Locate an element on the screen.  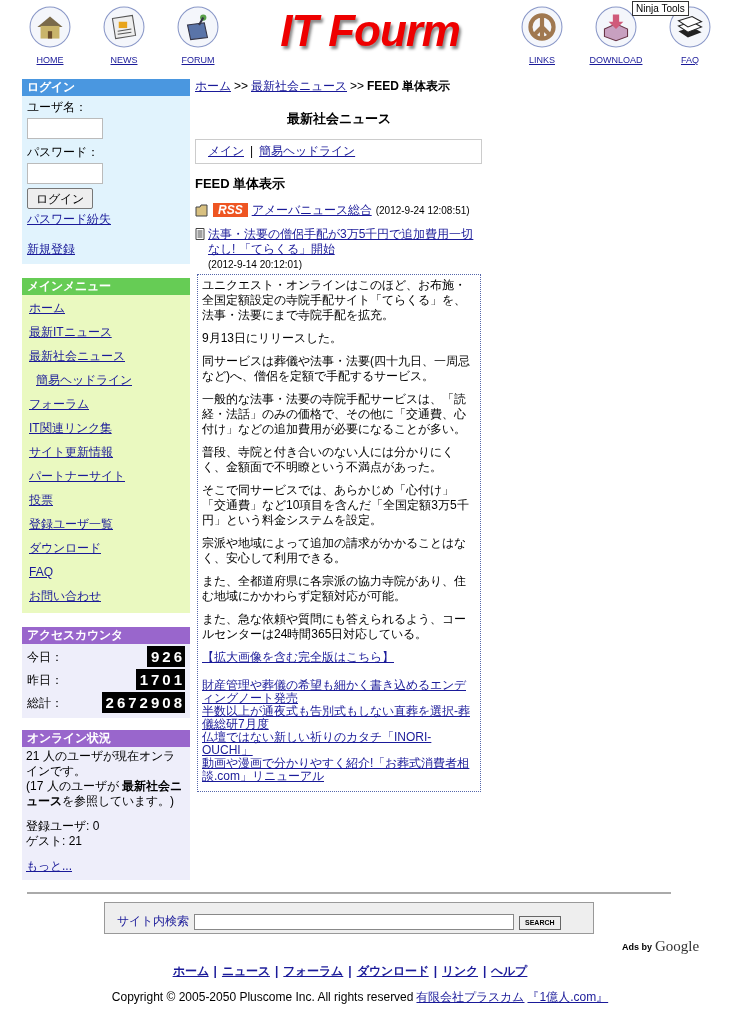
status-text: 登録ユーザ: 0 is located at coordinates (63, 826).